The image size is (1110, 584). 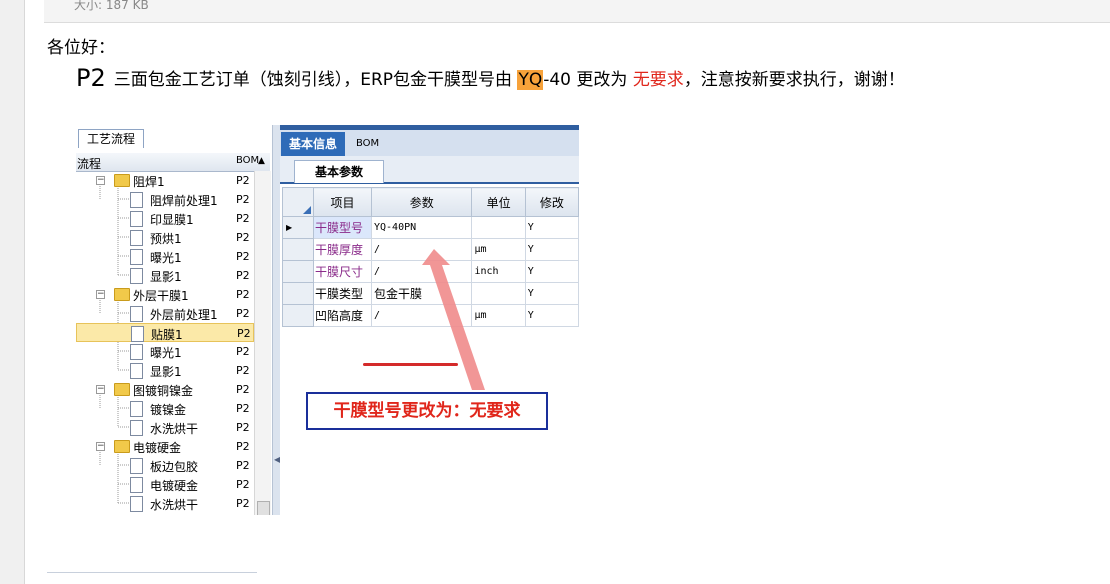 What do you see at coordinates (165, 237) in the screenshot?
I see `tree-item: 预烘1 P2` at bounding box center [165, 237].